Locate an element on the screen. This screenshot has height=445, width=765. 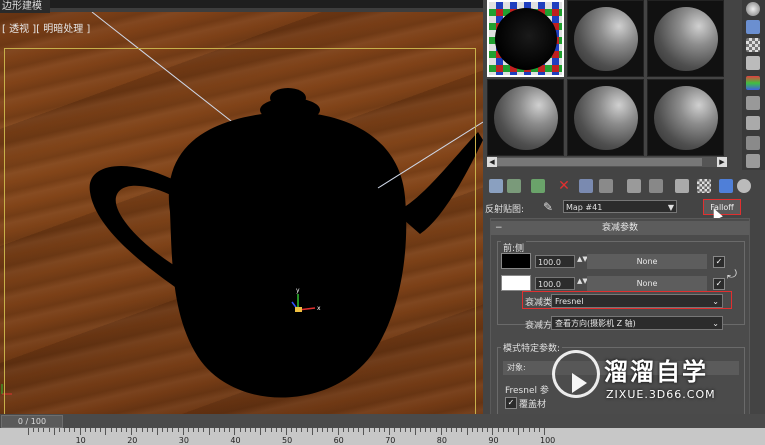
front-map-checkbox: ✓ is located at coordinates (719, 262).